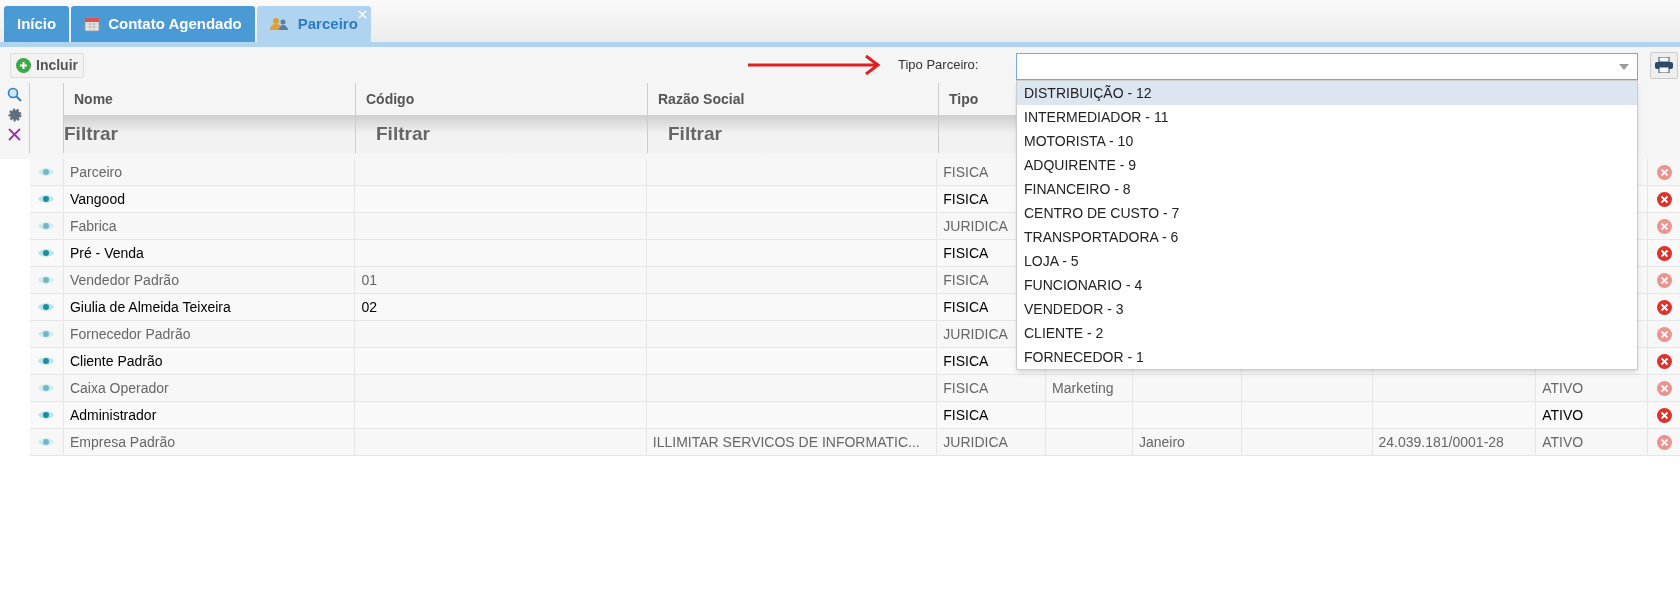 This screenshot has height=614, width=1680. Describe the element at coordinates (124, 280) in the screenshot. I see `table-cell-text: Vendedor Padrão` at that location.